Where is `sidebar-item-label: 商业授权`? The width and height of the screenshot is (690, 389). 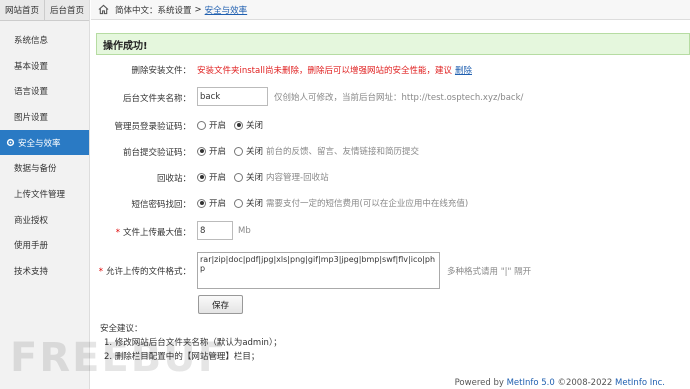
sidebar-item-label: 商业授权 is located at coordinates (31, 220).